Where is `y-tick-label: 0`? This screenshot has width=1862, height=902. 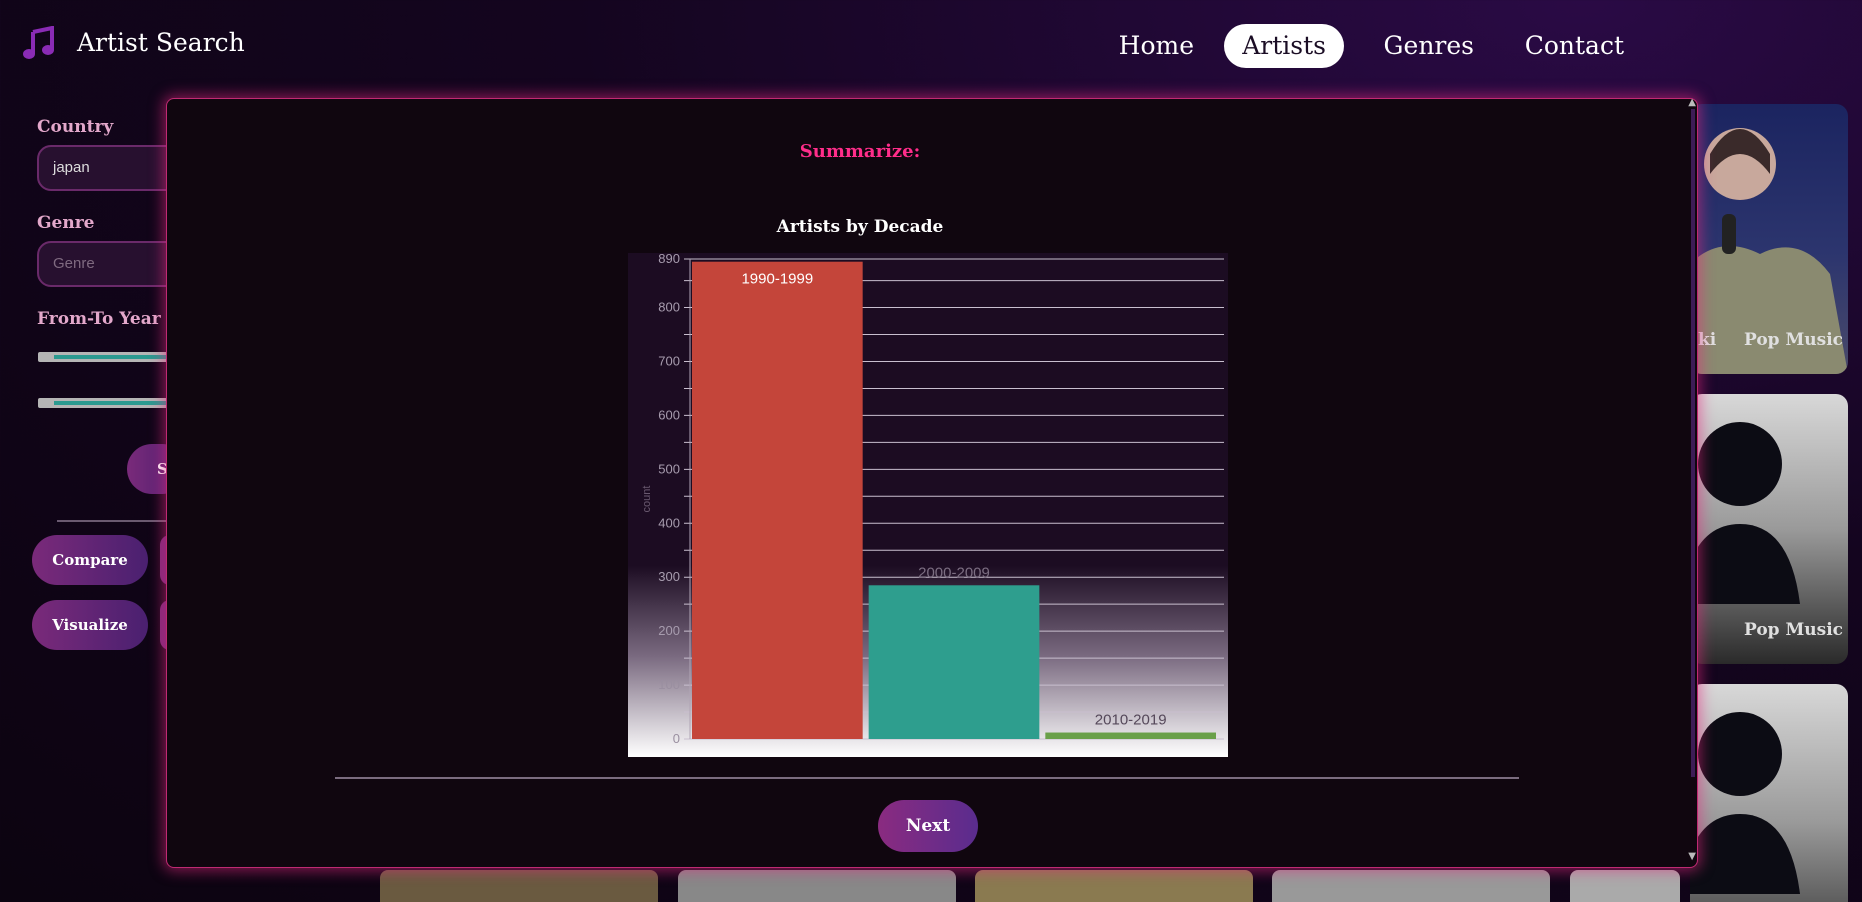
y-tick-label: 0 is located at coordinates (676, 738).